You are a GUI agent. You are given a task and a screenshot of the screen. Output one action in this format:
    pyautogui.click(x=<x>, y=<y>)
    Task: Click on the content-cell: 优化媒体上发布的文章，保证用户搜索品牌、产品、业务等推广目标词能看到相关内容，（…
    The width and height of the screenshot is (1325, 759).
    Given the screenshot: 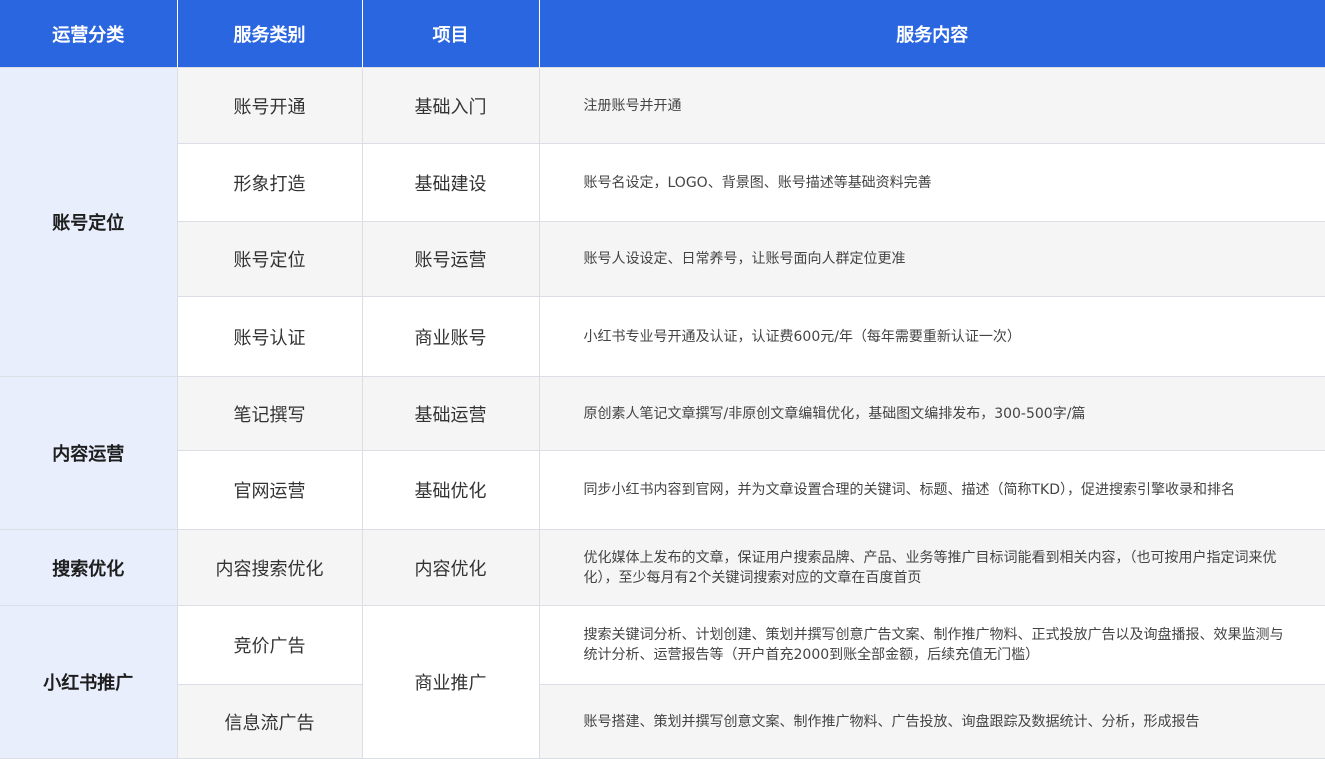 What is the action you would take?
    pyautogui.click(x=931, y=567)
    